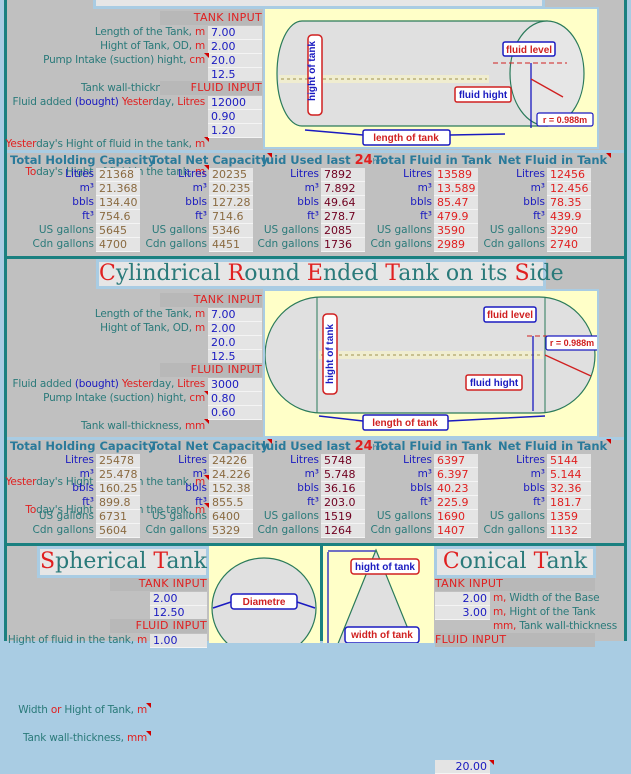 The width and height of the screenshot is (631, 774). I want to click on input-label: m, Hight of the Tank, so click(544, 612).